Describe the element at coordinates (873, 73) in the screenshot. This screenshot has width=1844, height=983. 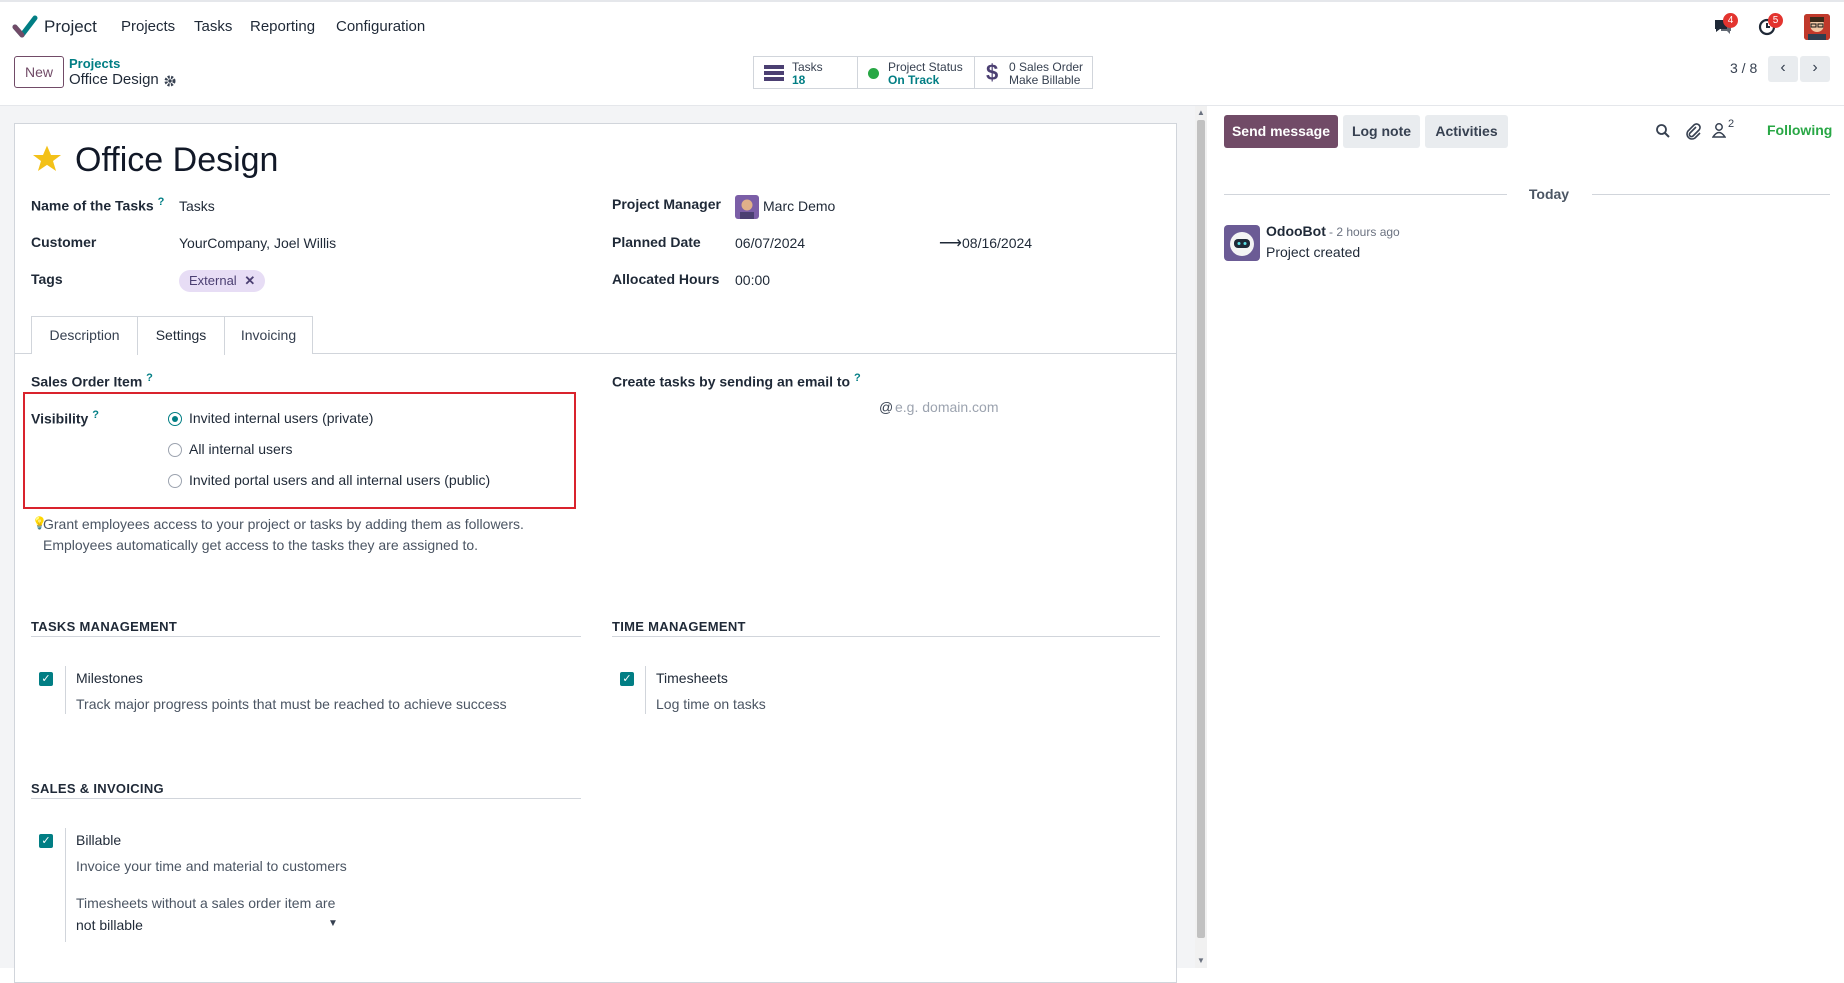
I see `status-dot-icon` at that location.